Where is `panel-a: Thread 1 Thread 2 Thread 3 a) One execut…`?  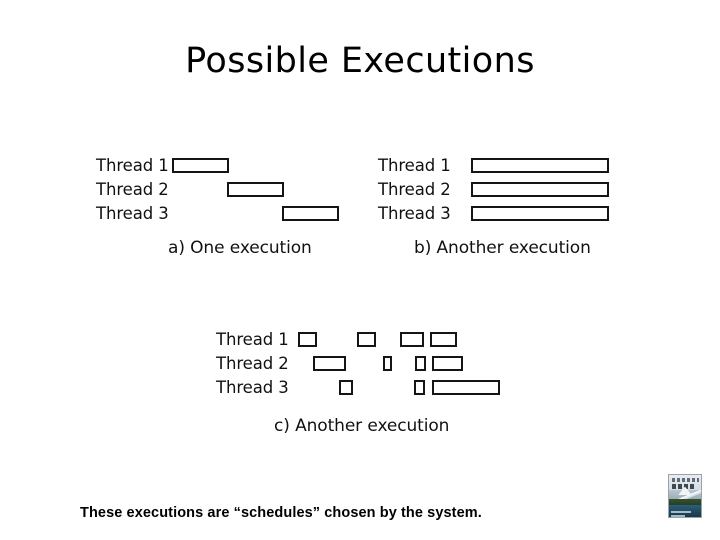
panel-a: Thread 1 Thread 2 Thread 3 a) One execut… is located at coordinates (226, 206).